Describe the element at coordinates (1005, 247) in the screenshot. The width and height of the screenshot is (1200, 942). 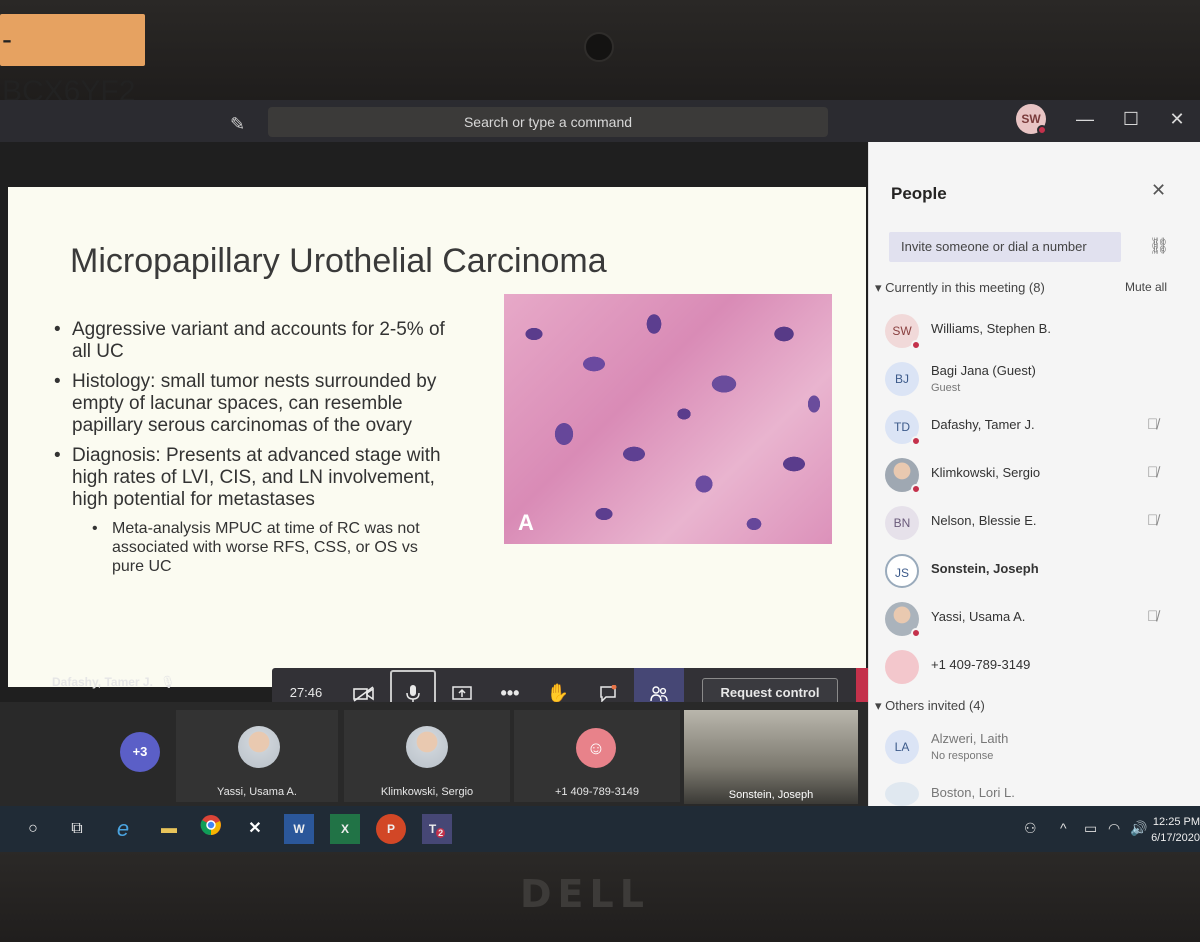
I see `invite-input: Invite someone or dial a number` at that location.